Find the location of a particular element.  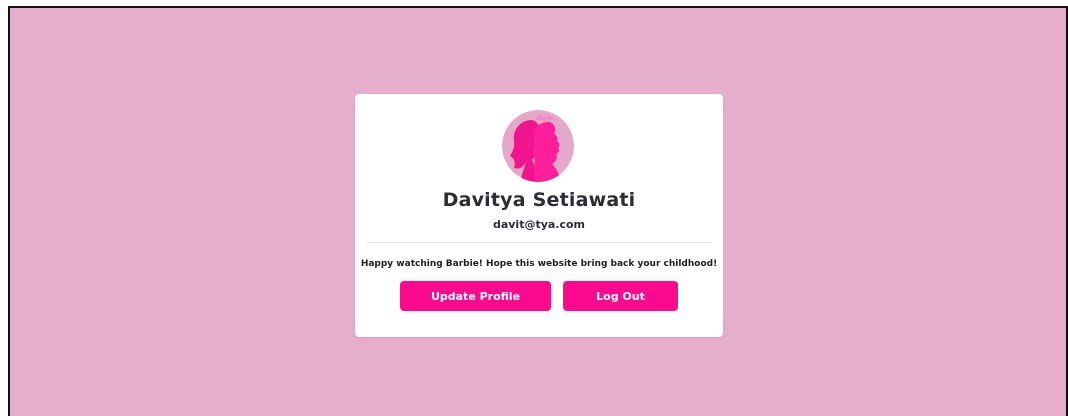

avatar is located at coordinates (538, 146).